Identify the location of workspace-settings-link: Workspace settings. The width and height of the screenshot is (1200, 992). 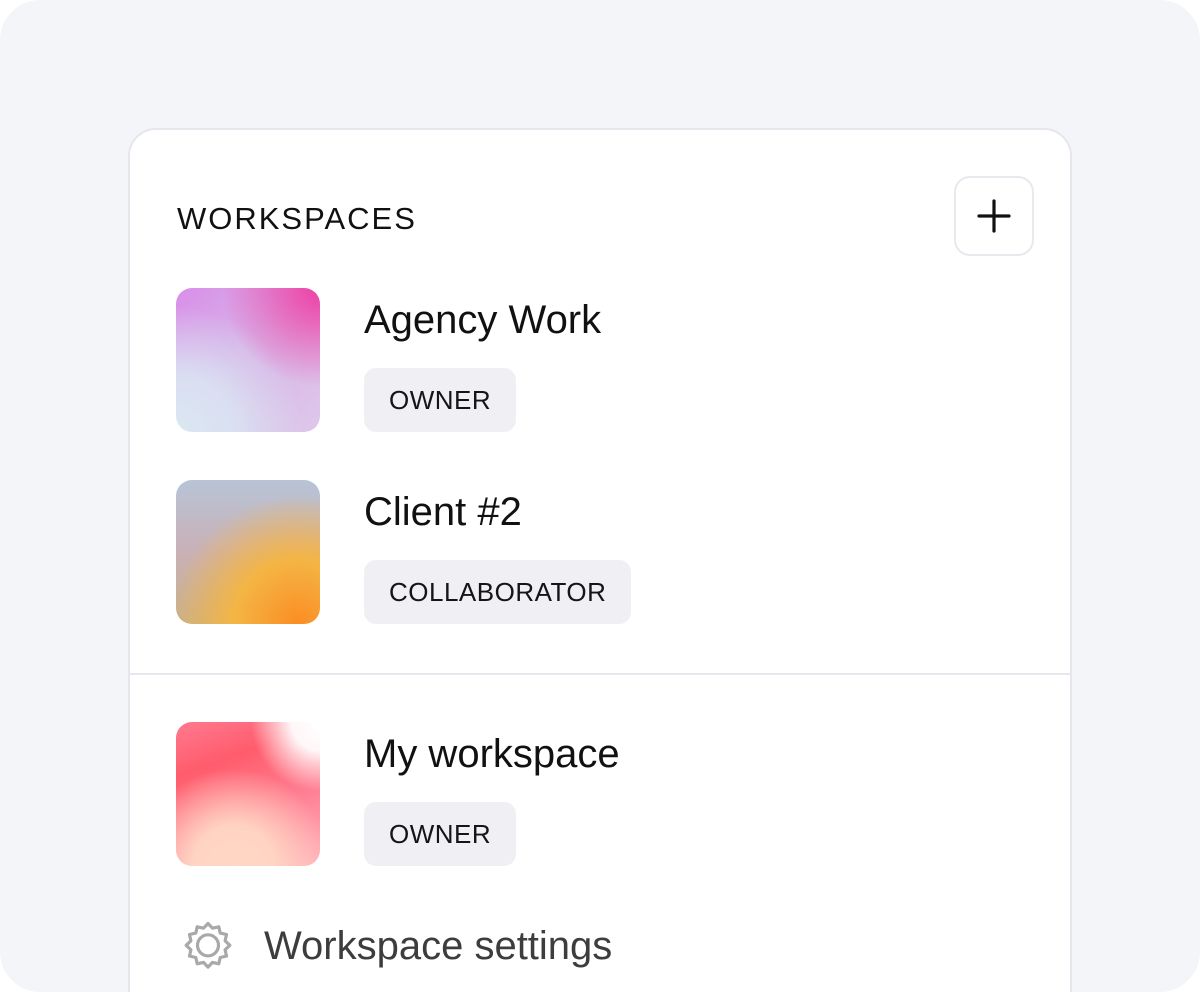
(394, 946).